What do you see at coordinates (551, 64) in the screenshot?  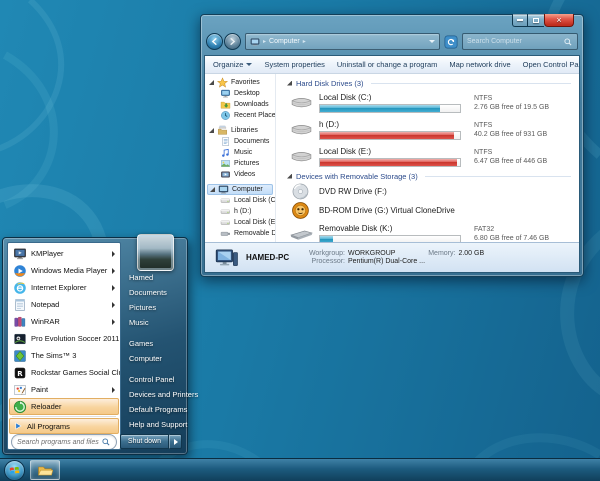 I see `toolbar-open-control-panel: Open Control Panel` at bounding box center [551, 64].